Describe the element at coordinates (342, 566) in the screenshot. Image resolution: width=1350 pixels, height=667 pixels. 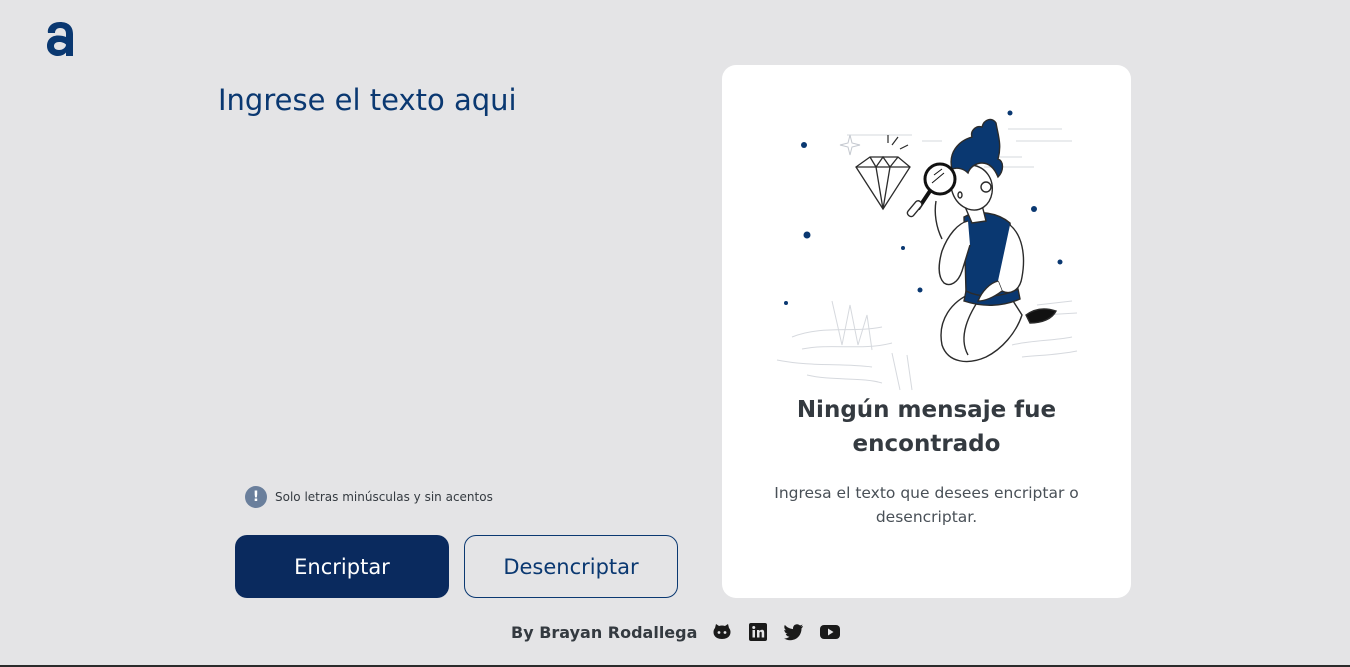
I see `encrypt-button: Encriptar` at that location.